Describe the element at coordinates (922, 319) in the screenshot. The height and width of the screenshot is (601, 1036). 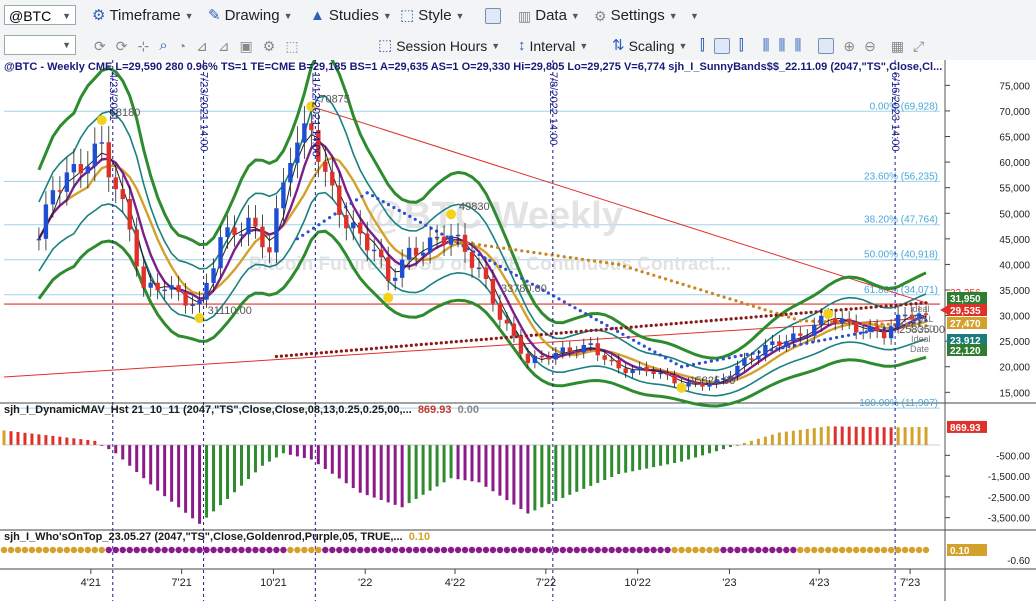
I see `indicator-tag: BULL` at that location.